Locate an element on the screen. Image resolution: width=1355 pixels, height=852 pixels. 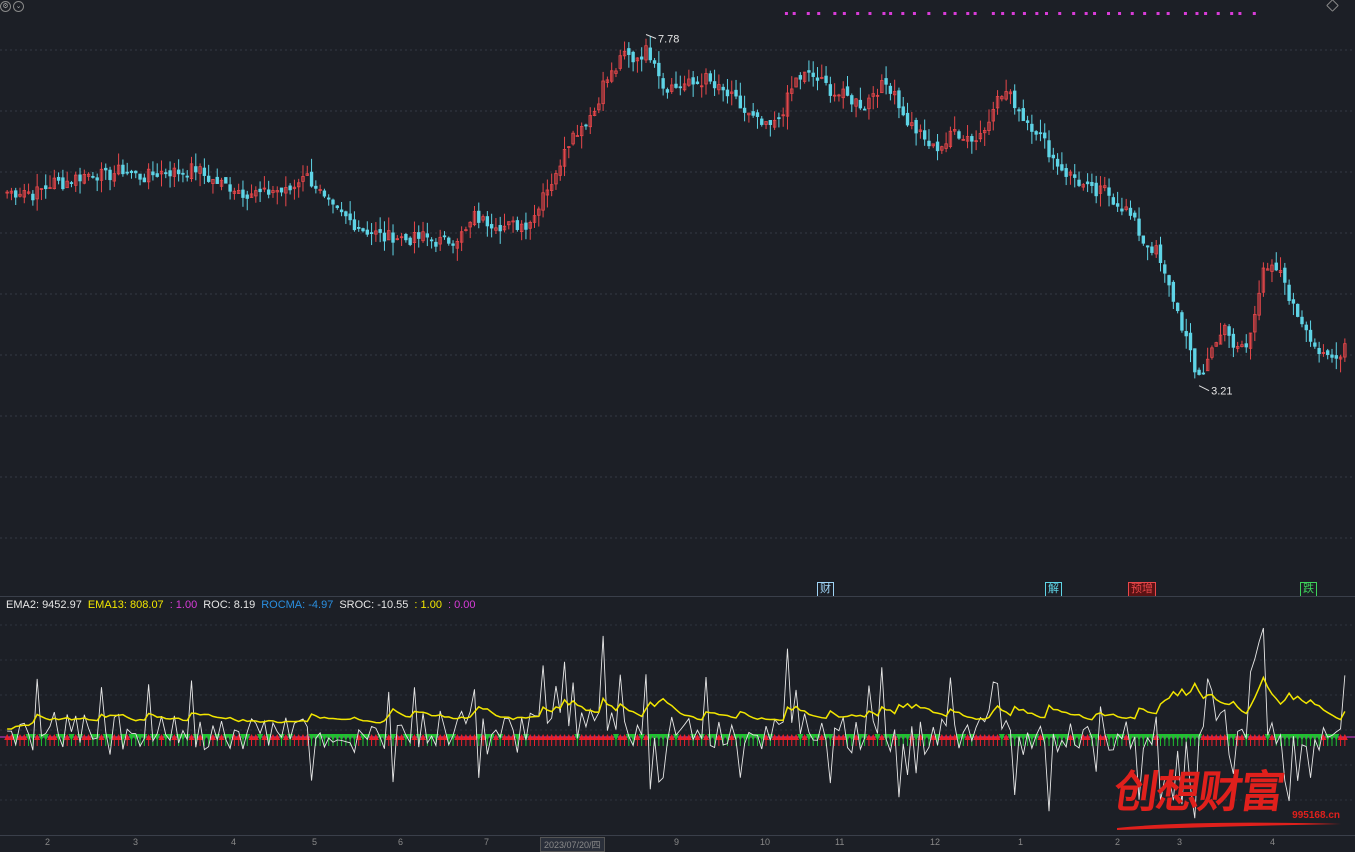
event-tag: 解 is located at coordinates (1053, 589).